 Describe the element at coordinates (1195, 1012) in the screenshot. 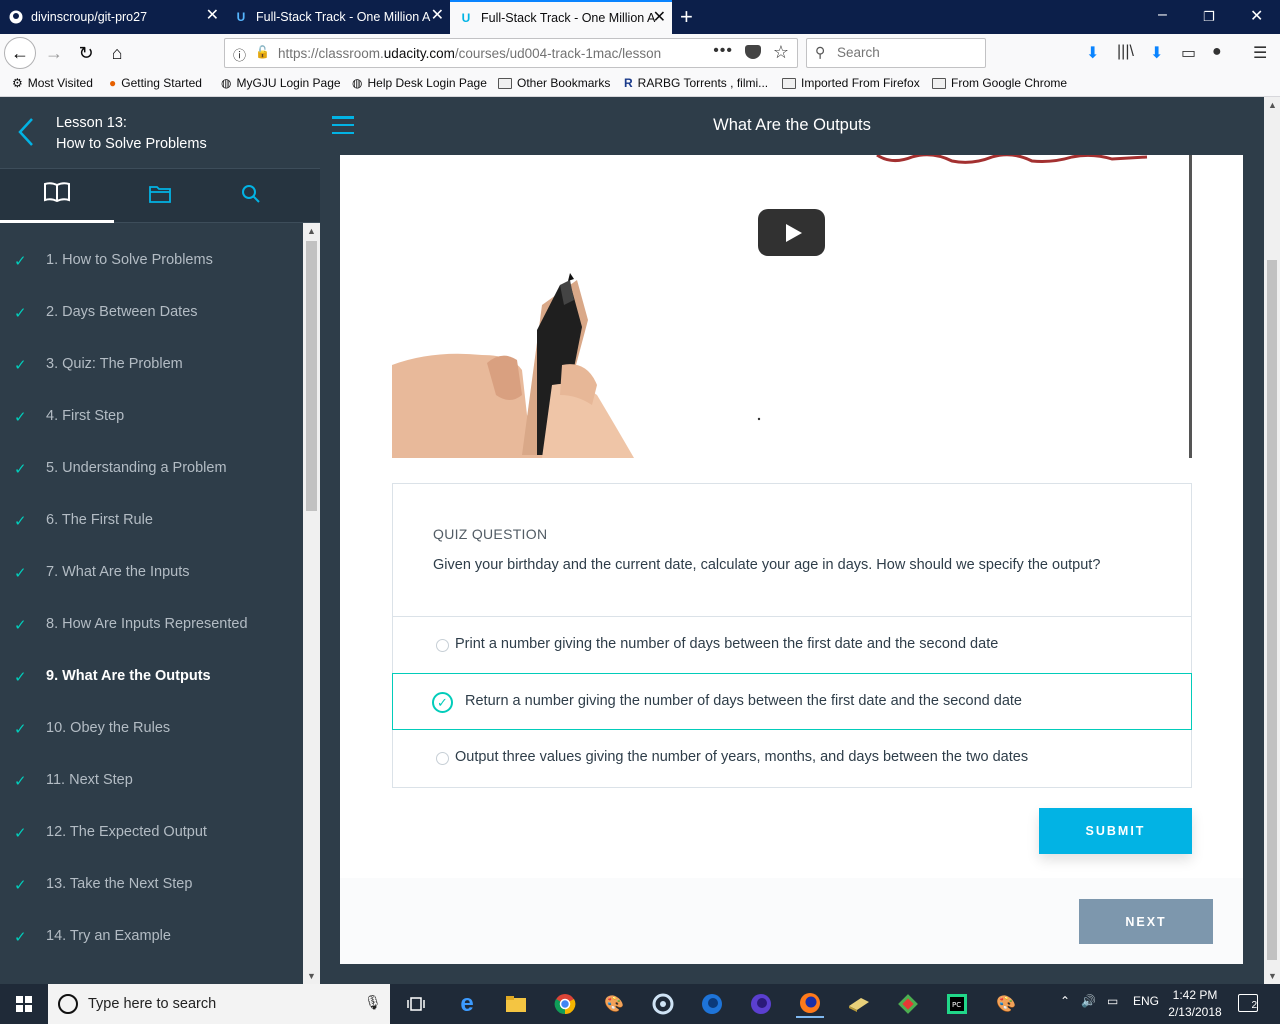

I see `clock-date: 2/13/2018` at that location.